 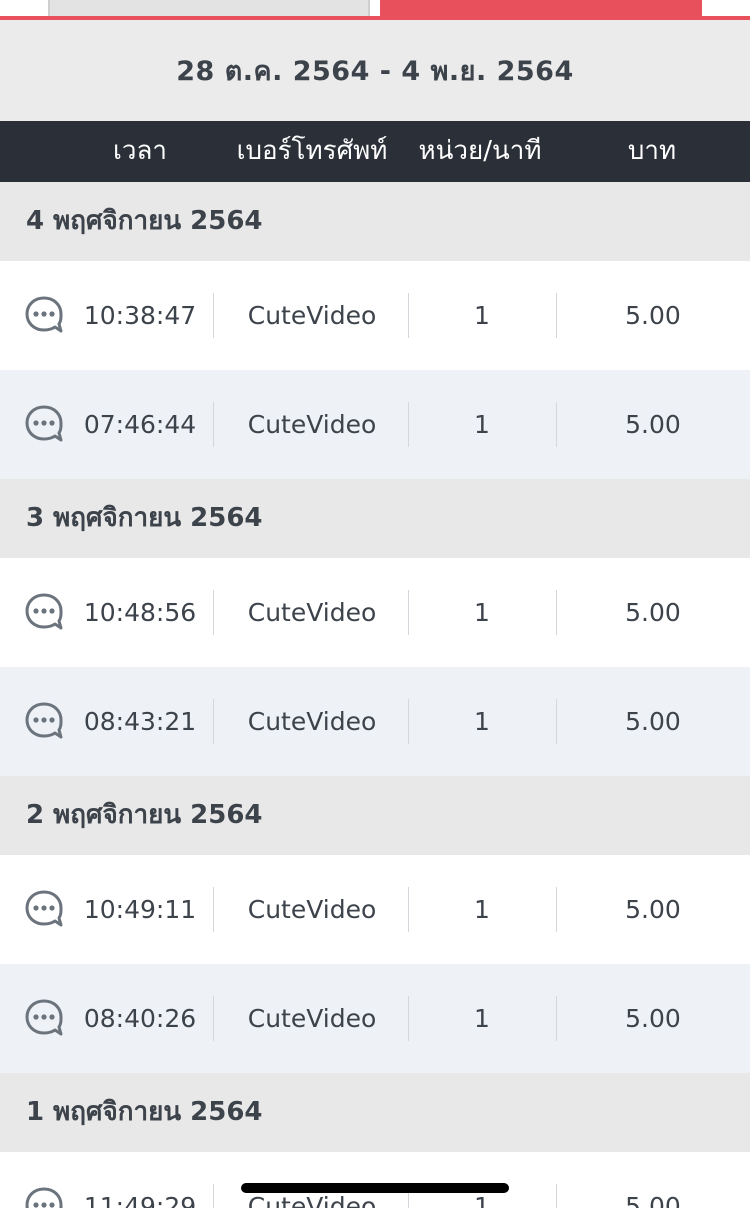 I want to click on tab-inactive, so click(x=209, y=8).